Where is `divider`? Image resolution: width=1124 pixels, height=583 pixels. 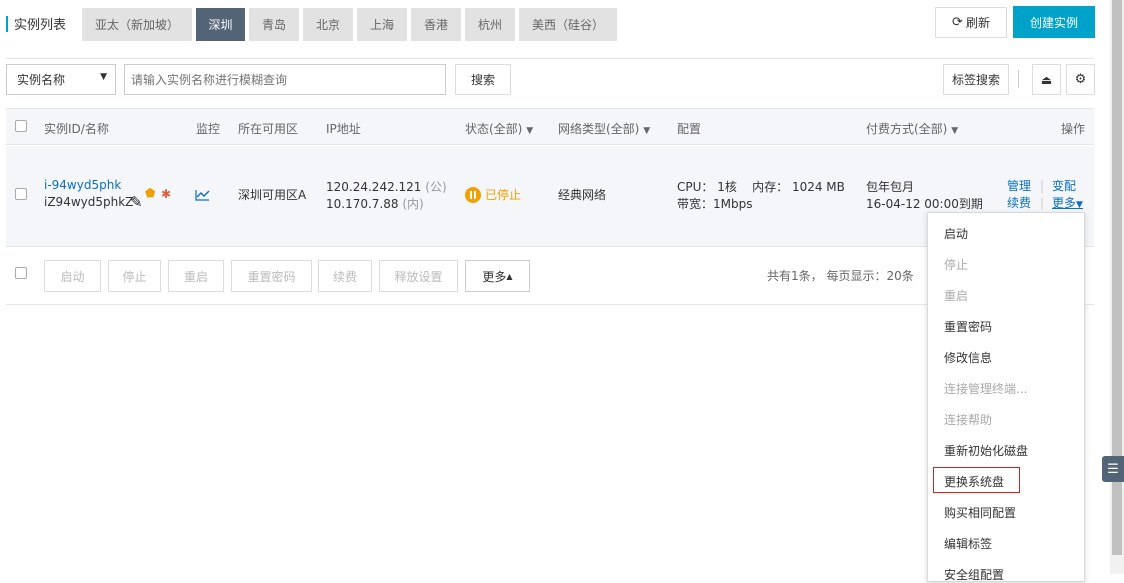
divider is located at coordinates (550, 58).